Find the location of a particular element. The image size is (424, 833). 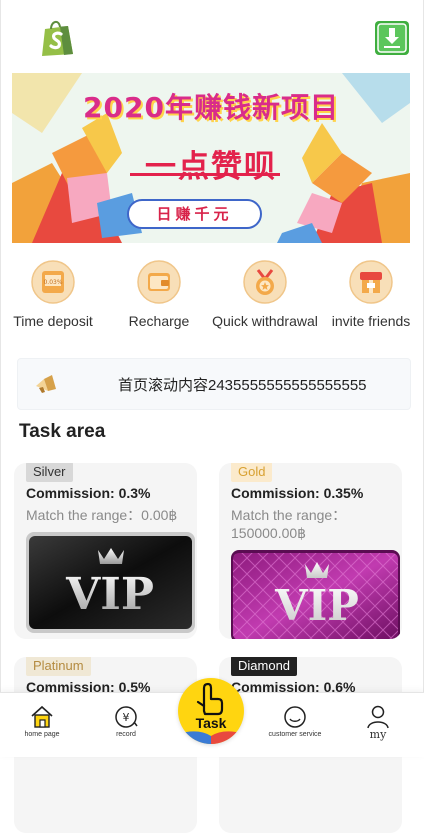

tab-record: ¥ record is located at coordinates (126, 722).